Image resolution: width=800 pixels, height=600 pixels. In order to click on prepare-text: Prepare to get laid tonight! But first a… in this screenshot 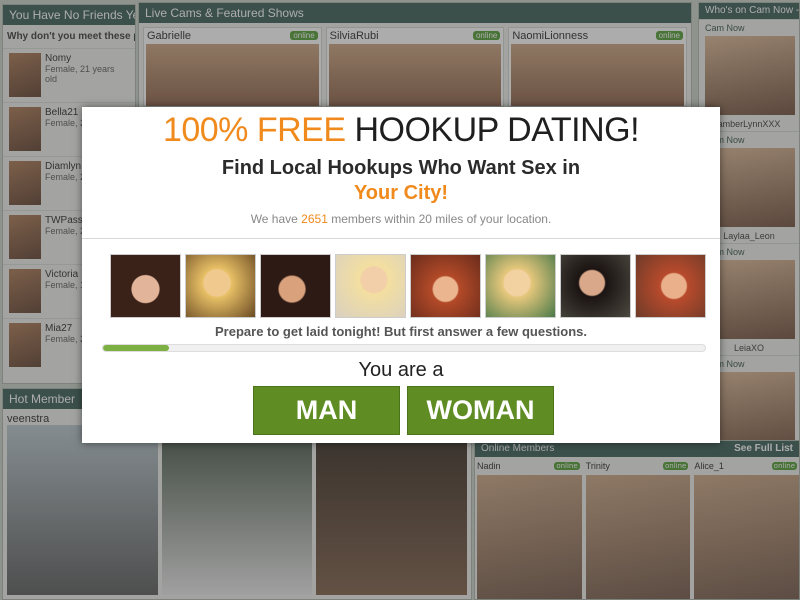, I will do `click(401, 331)`.